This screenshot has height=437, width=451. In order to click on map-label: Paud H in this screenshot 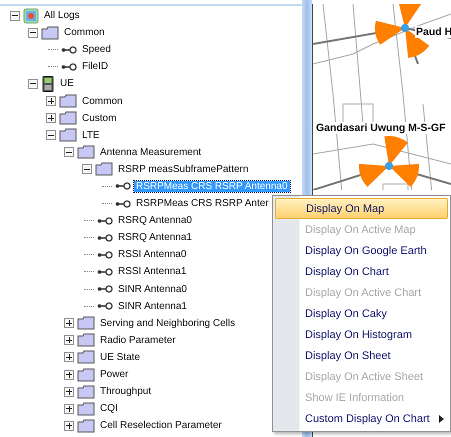, I will do `click(433, 32)`.